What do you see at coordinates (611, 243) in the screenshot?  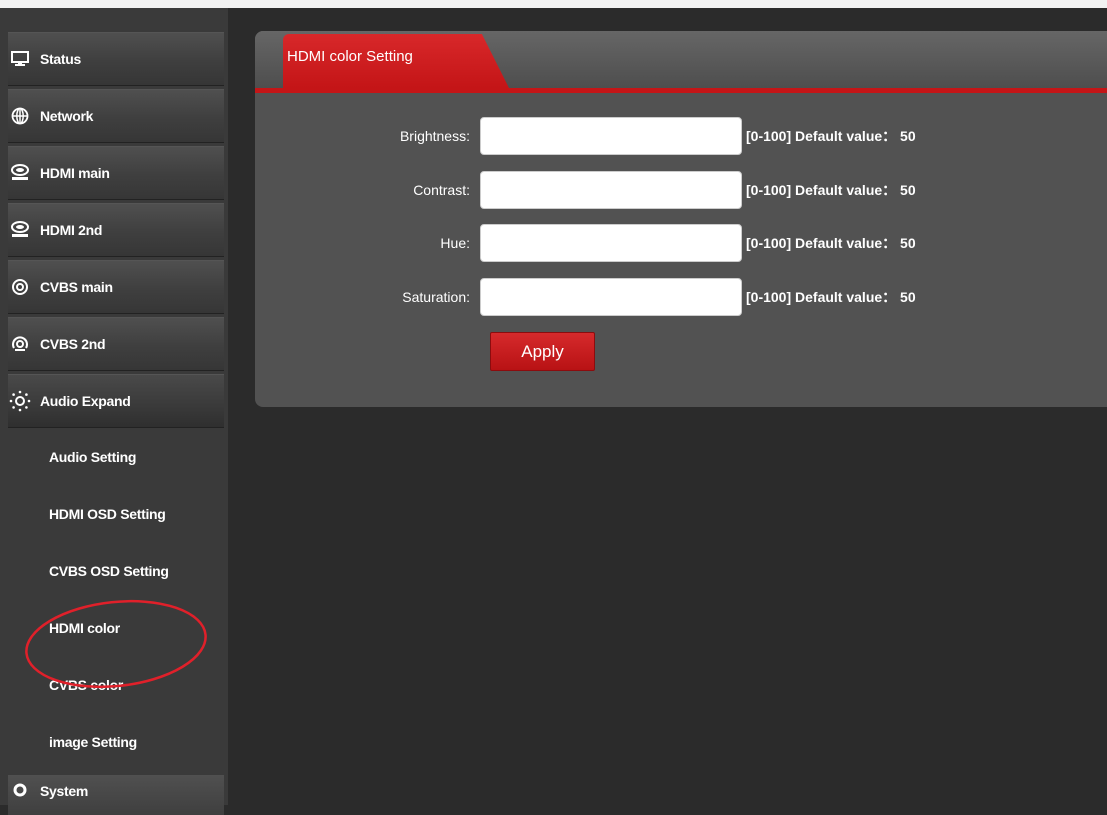 I see `hue-input` at bounding box center [611, 243].